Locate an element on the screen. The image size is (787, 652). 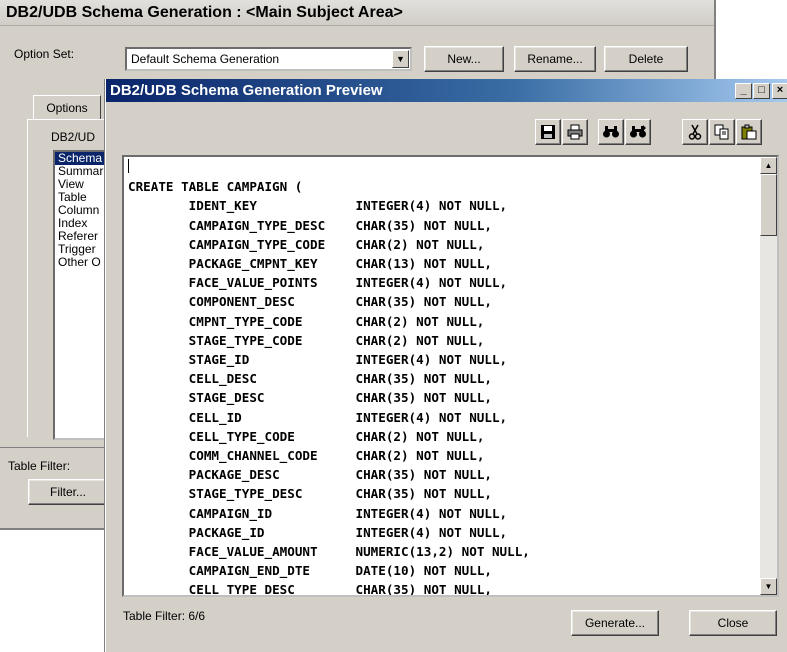
list-item-other: Other O is located at coordinates (80, 262).